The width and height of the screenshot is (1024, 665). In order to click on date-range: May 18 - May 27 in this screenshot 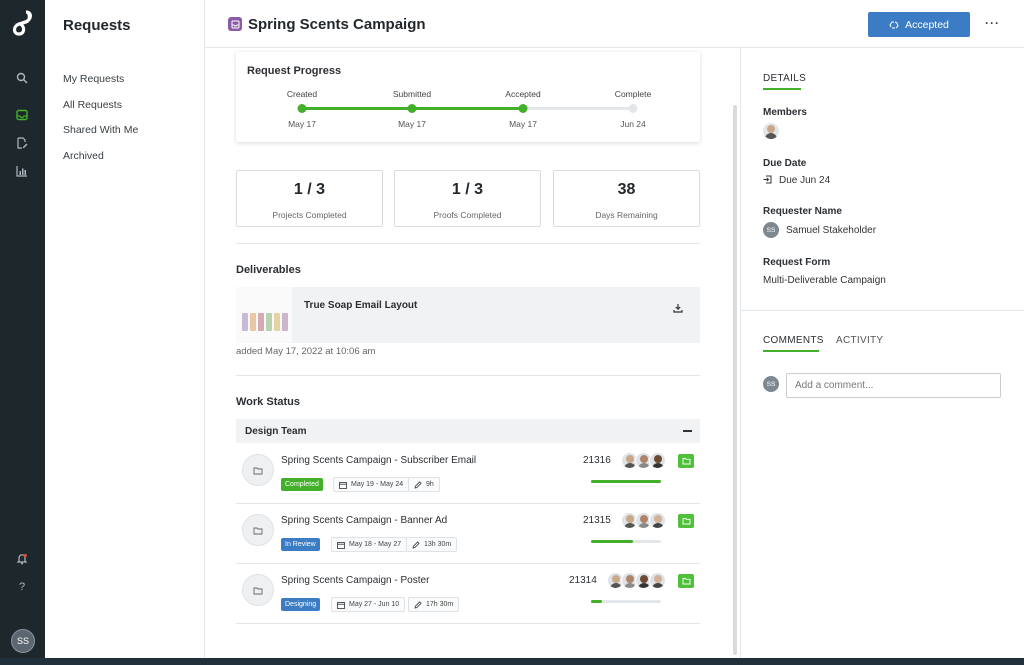, I will do `click(375, 544)`.